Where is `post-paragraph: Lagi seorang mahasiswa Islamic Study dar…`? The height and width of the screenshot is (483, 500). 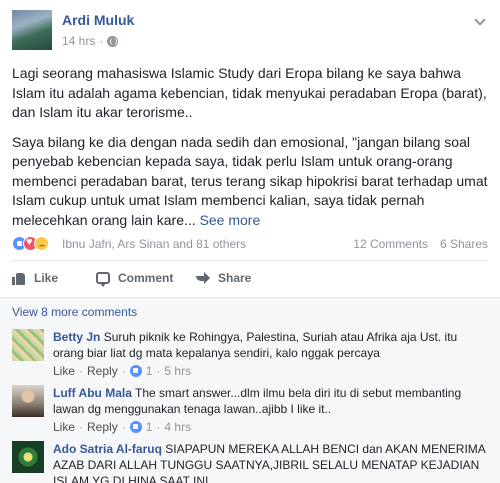 post-paragraph: Lagi seorang mahasiswa Islamic Study dar… is located at coordinates (249, 92).